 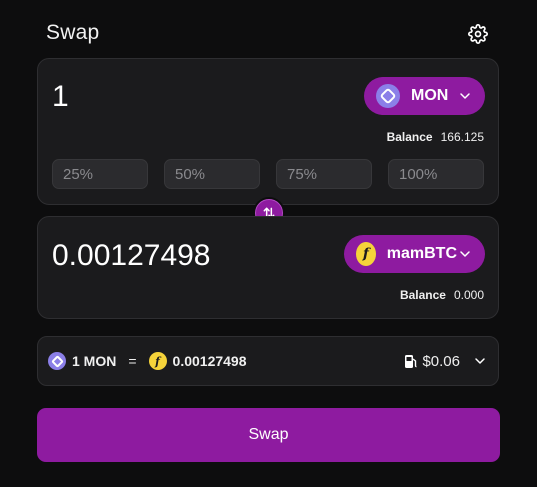 What do you see at coordinates (209, 361) in the screenshot?
I see `rate-to: 0.00127498` at bounding box center [209, 361].